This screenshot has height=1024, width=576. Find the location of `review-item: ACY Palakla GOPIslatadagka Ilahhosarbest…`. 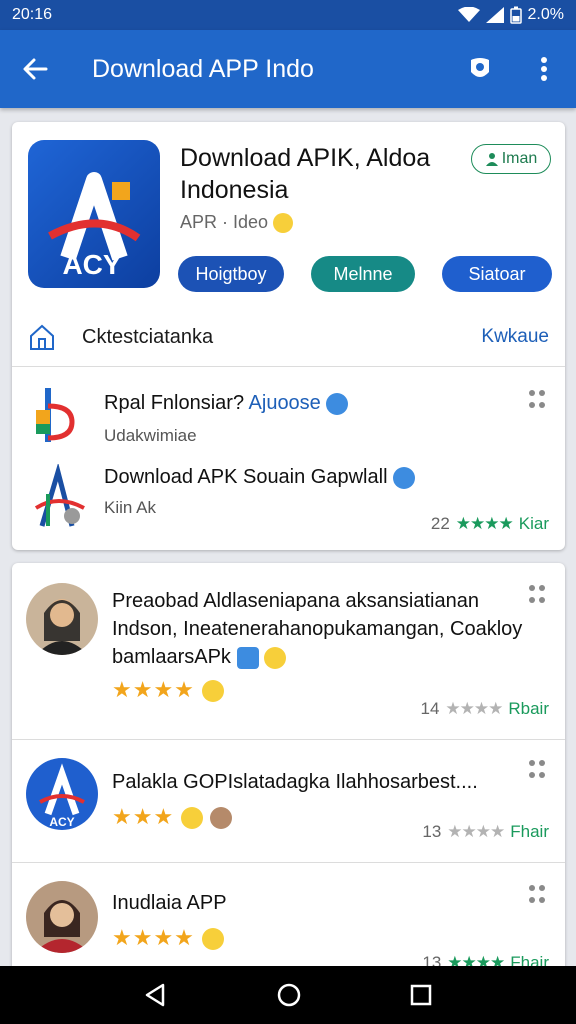

review-item: ACY Palakla GOPIslatadagka Ilahhosarbest… is located at coordinates (288, 801).